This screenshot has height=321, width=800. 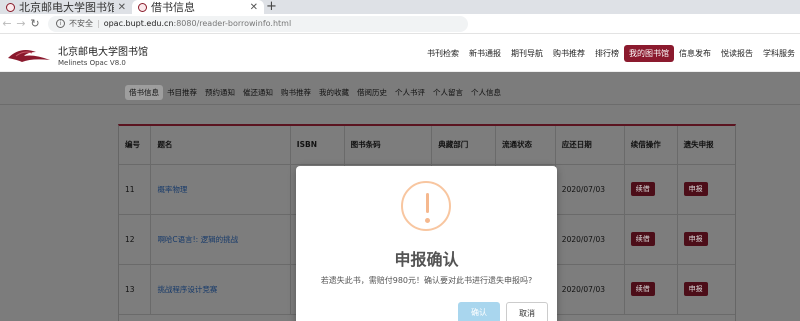 I want to click on table-header-row: 编号 题名 ISBN 图书条码 典藏部门 流通状态 应还日期 续借操作 遗失申报, so click(x=427, y=145).